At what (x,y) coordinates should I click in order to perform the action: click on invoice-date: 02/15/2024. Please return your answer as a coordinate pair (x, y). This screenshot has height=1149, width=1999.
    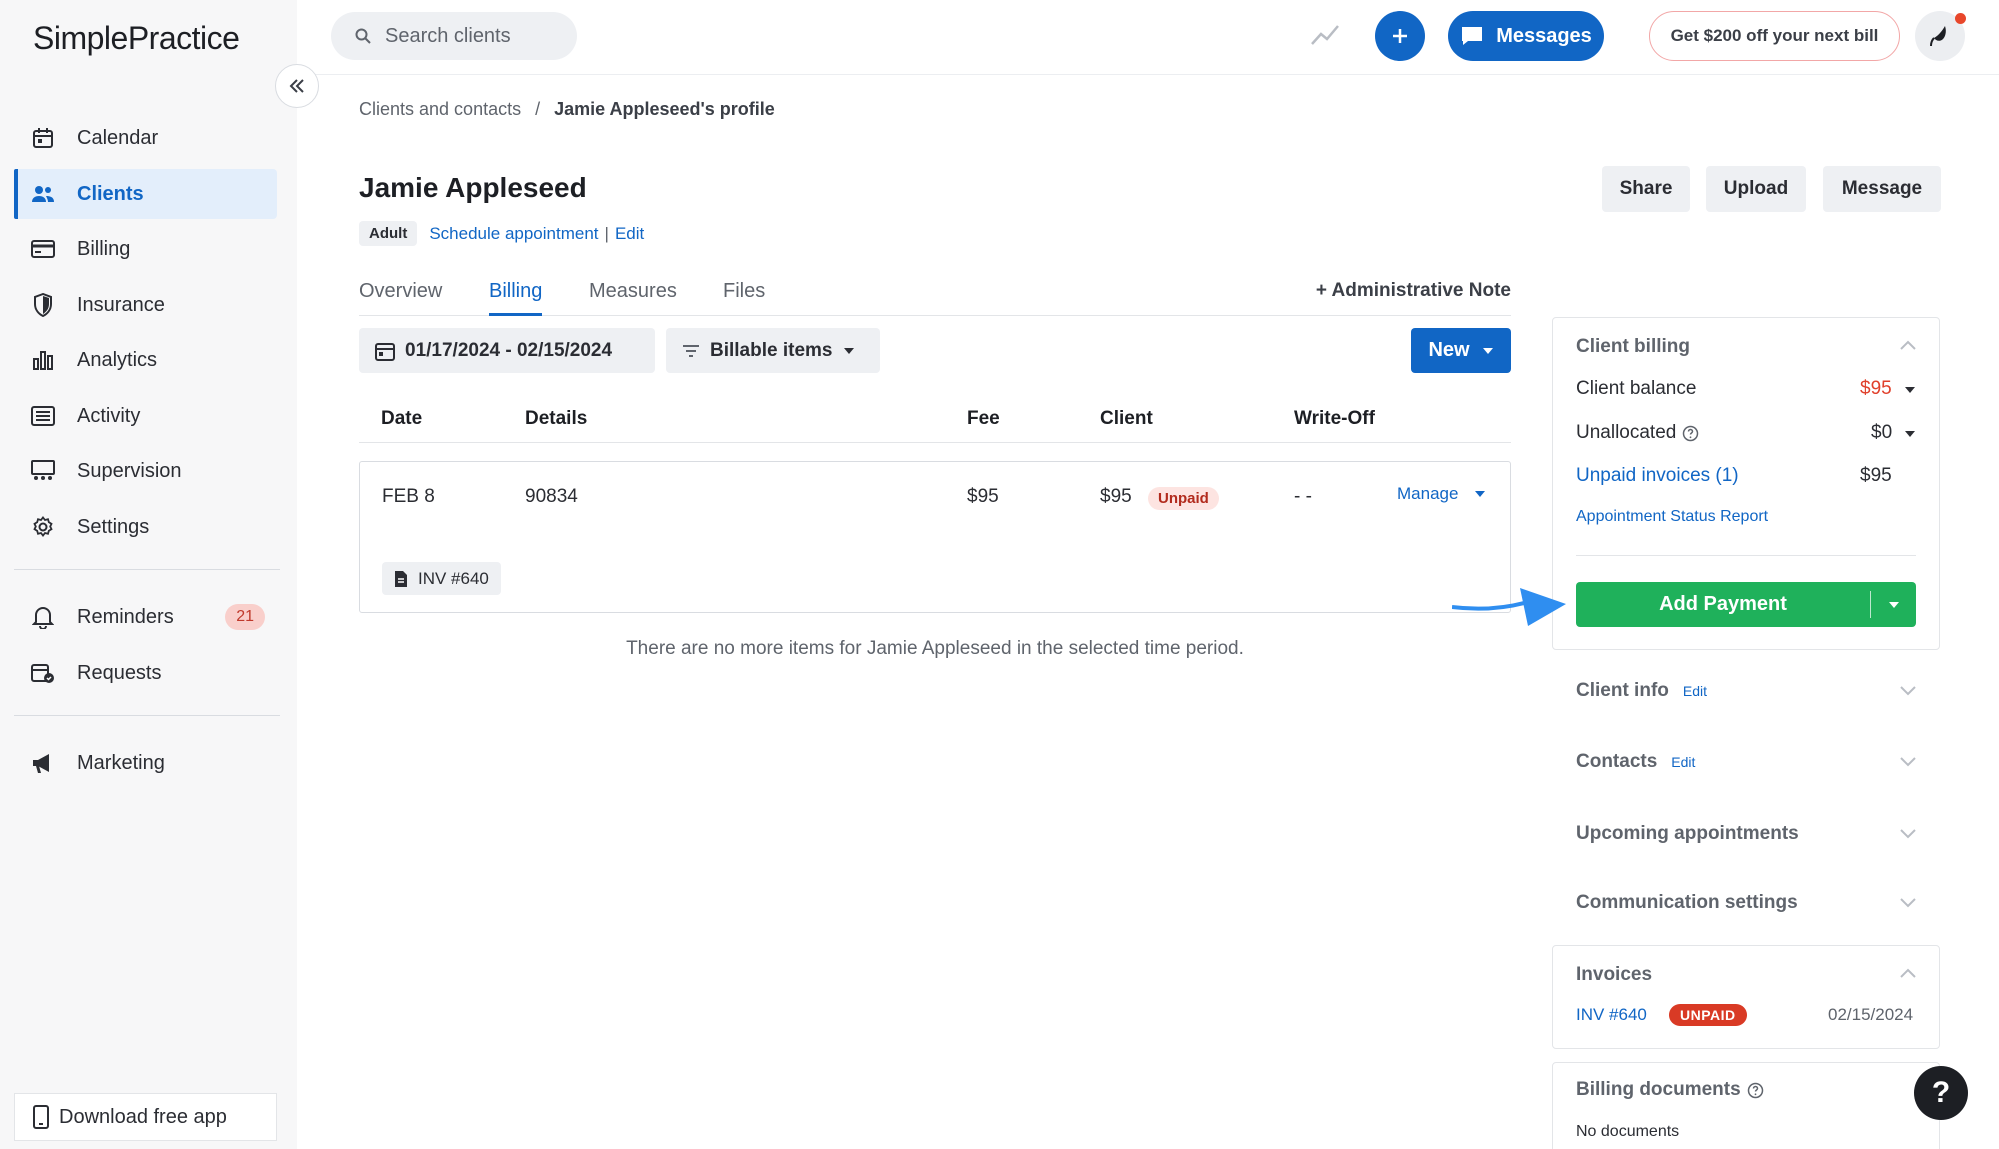
    Looking at the image, I should click on (1871, 1014).